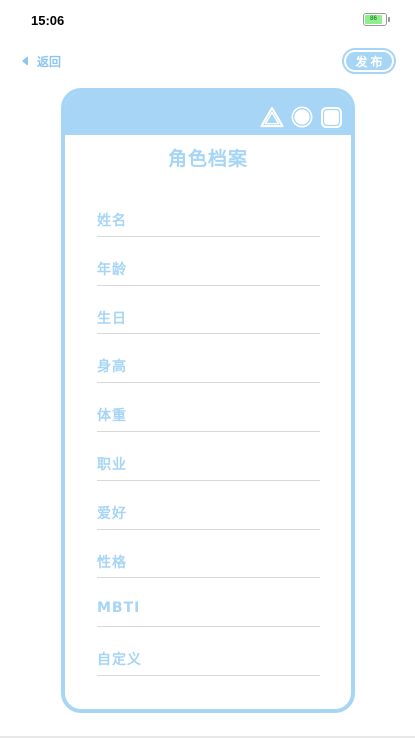  I want to click on field-hobby: 爱好, so click(208, 505).